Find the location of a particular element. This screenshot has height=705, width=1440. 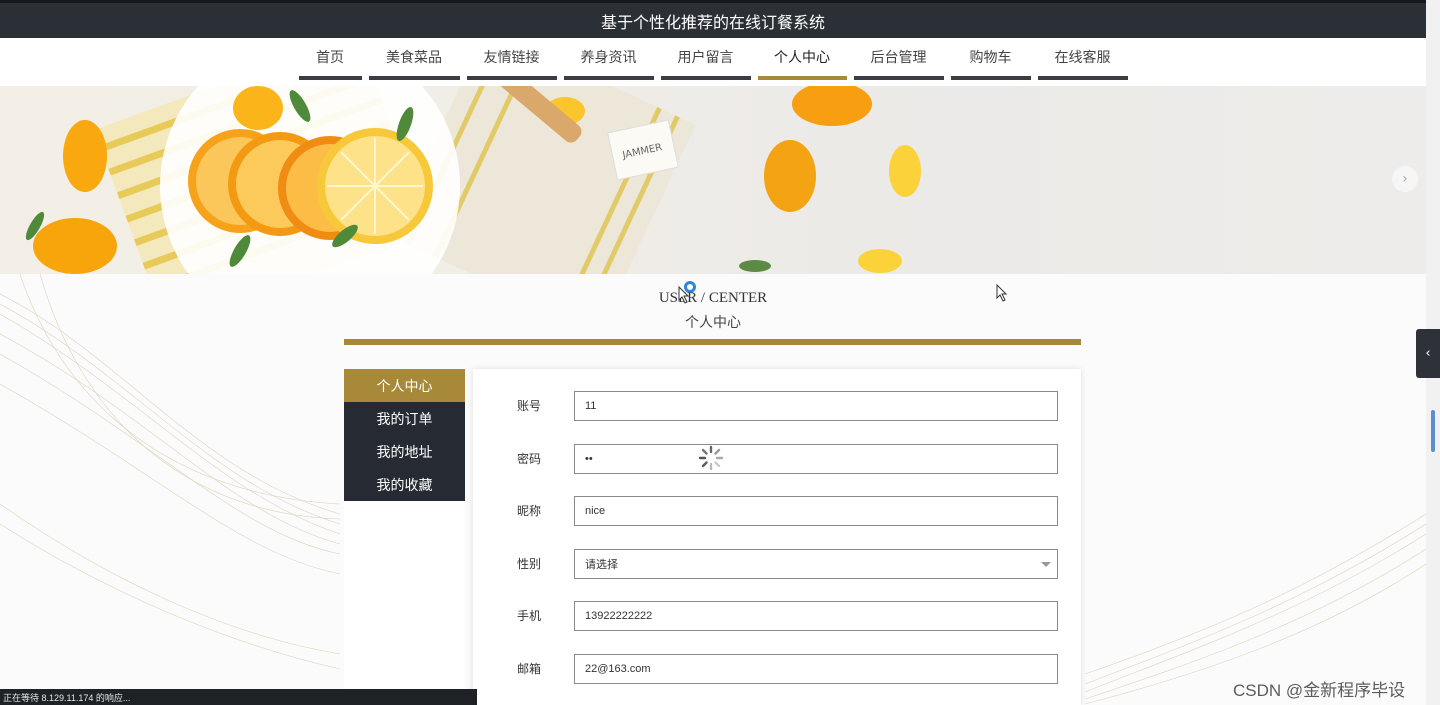

form-row-phone: 手机 13922222222 is located at coordinates (777, 616).